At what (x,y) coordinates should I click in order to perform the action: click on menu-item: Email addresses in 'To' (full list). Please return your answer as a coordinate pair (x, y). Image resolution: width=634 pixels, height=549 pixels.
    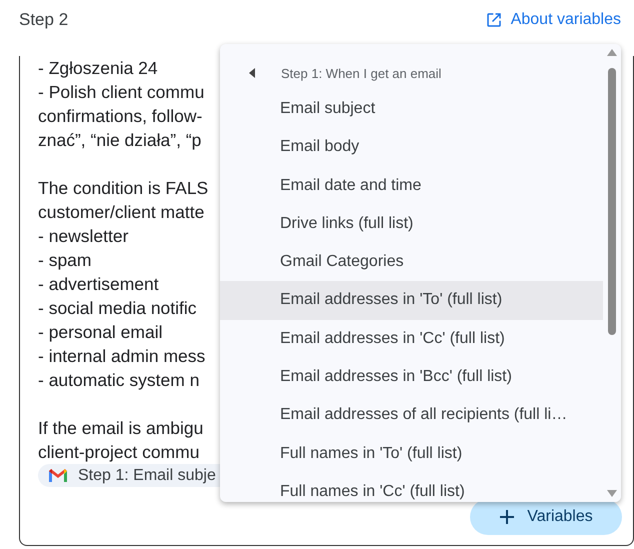
    Looking at the image, I should click on (411, 300).